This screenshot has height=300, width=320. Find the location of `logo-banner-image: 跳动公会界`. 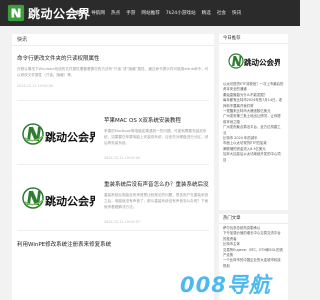

logo-banner-image: 跳动公会界 is located at coordinates (255, 61).